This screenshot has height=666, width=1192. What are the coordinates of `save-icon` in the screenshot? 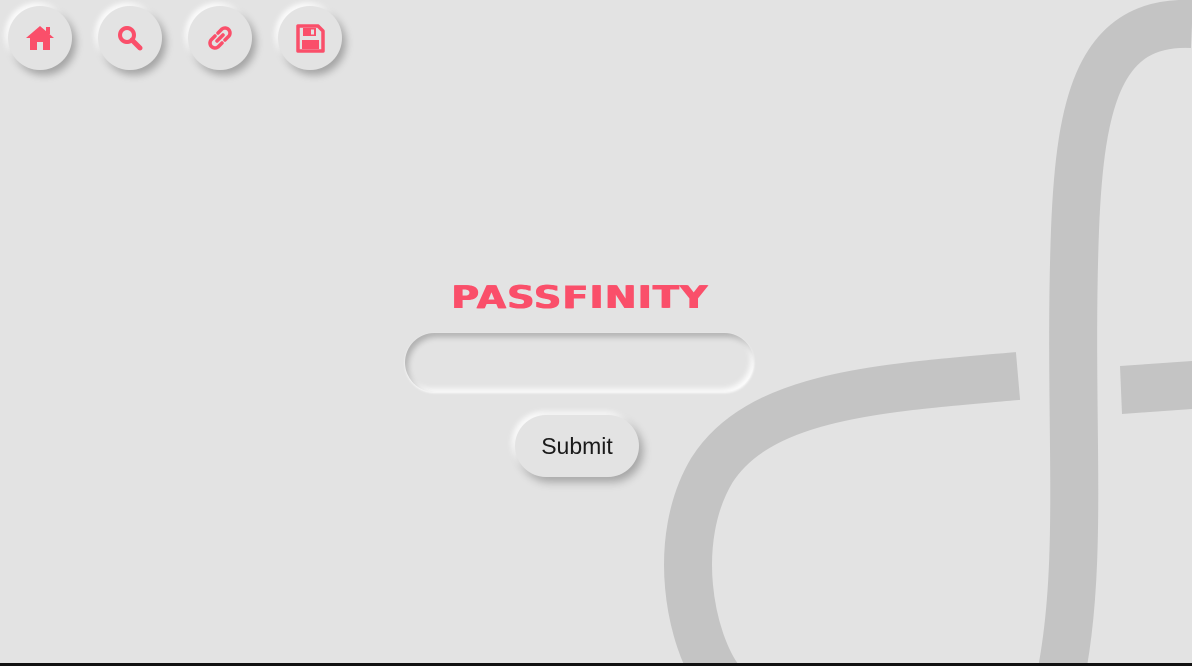 It's located at (310, 38).